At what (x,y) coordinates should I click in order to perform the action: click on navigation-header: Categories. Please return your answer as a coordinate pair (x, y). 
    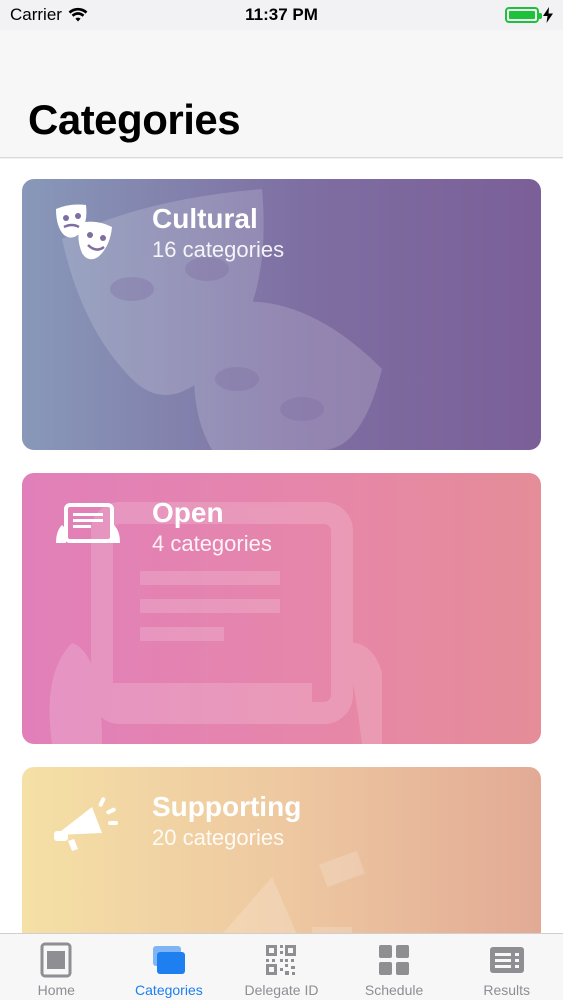
    Looking at the image, I should click on (281, 94).